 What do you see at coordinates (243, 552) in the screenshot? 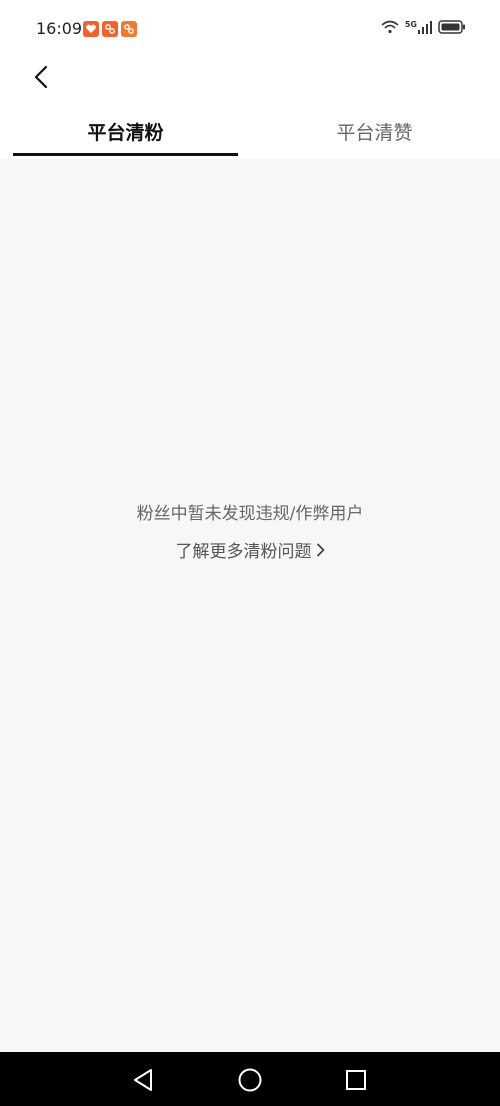
I see `learn-more-label: 了解更多清粉问题` at bounding box center [243, 552].